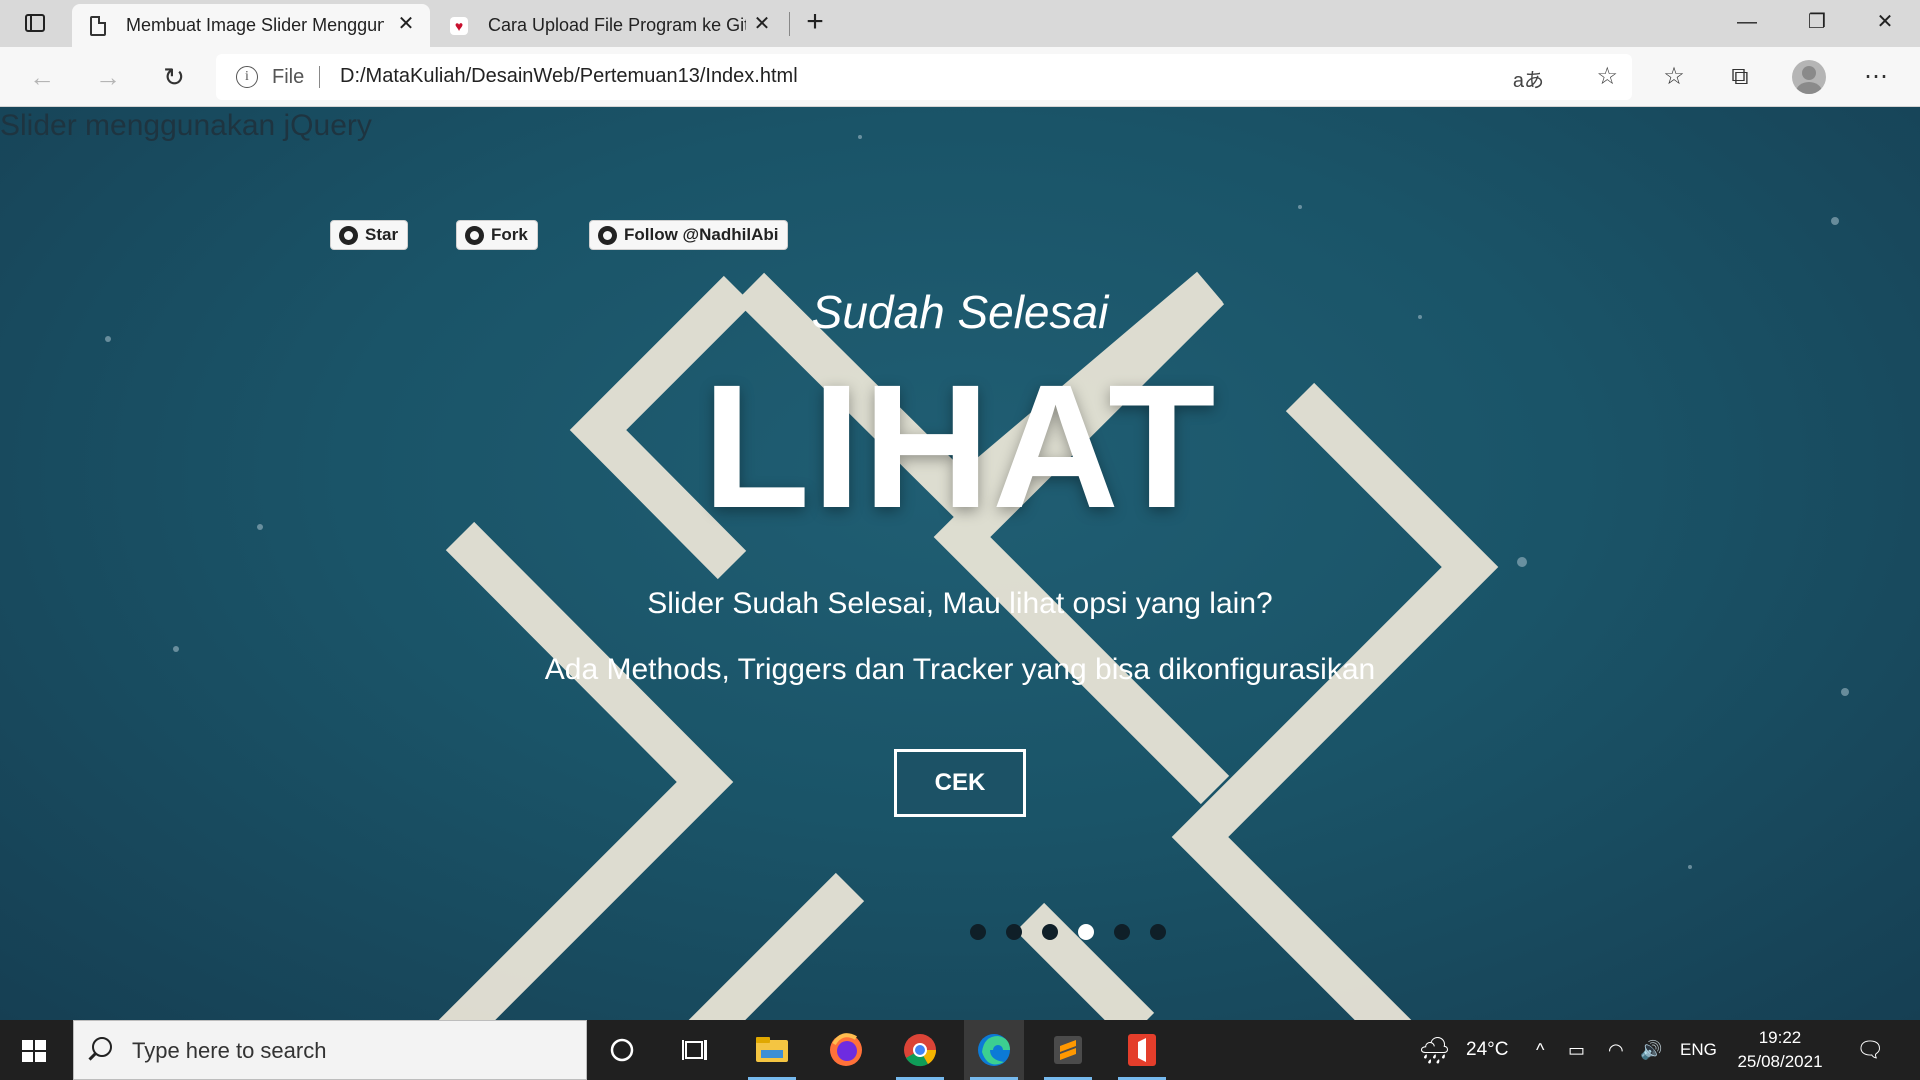 The width and height of the screenshot is (1920, 1080). Describe the element at coordinates (288, 77) in the screenshot. I see `scheme-label: File` at that location.